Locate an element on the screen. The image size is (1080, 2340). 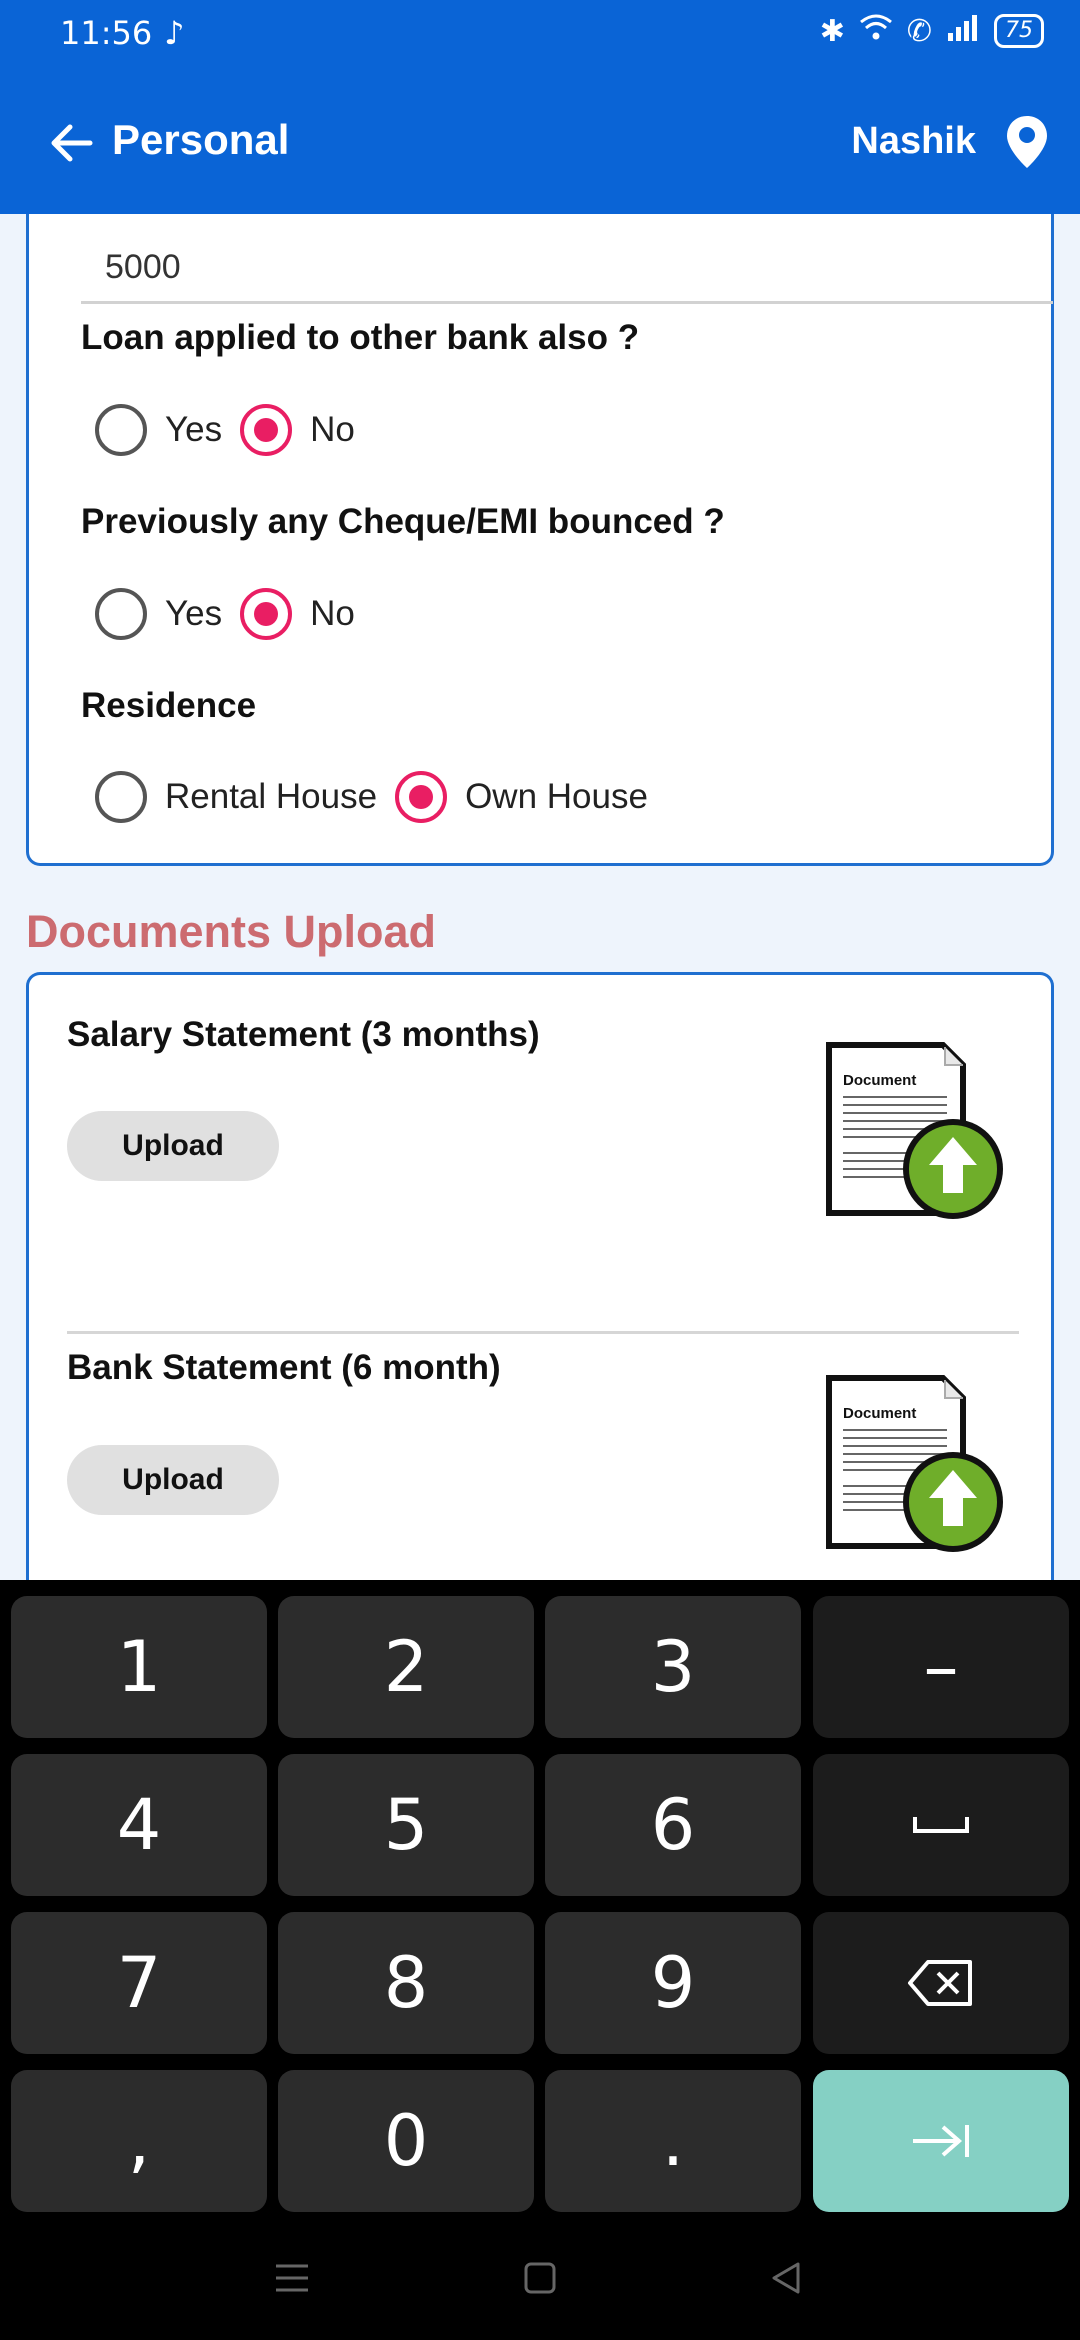
key-7: 7 is located at coordinates (139, 1983).